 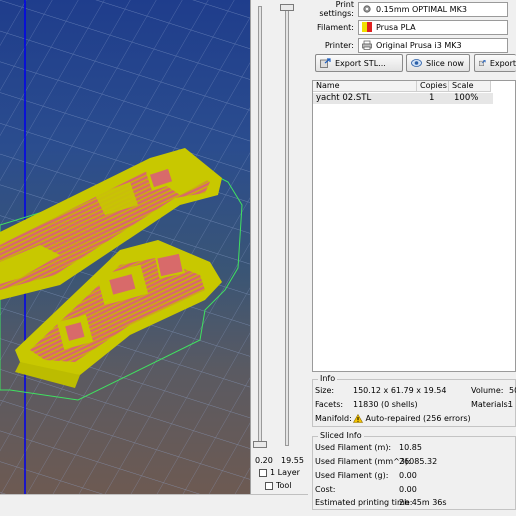 What do you see at coordinates (432, 98) in the screenshot?
I see `object-copies-cell: 1` at bounding box center [432, 98].